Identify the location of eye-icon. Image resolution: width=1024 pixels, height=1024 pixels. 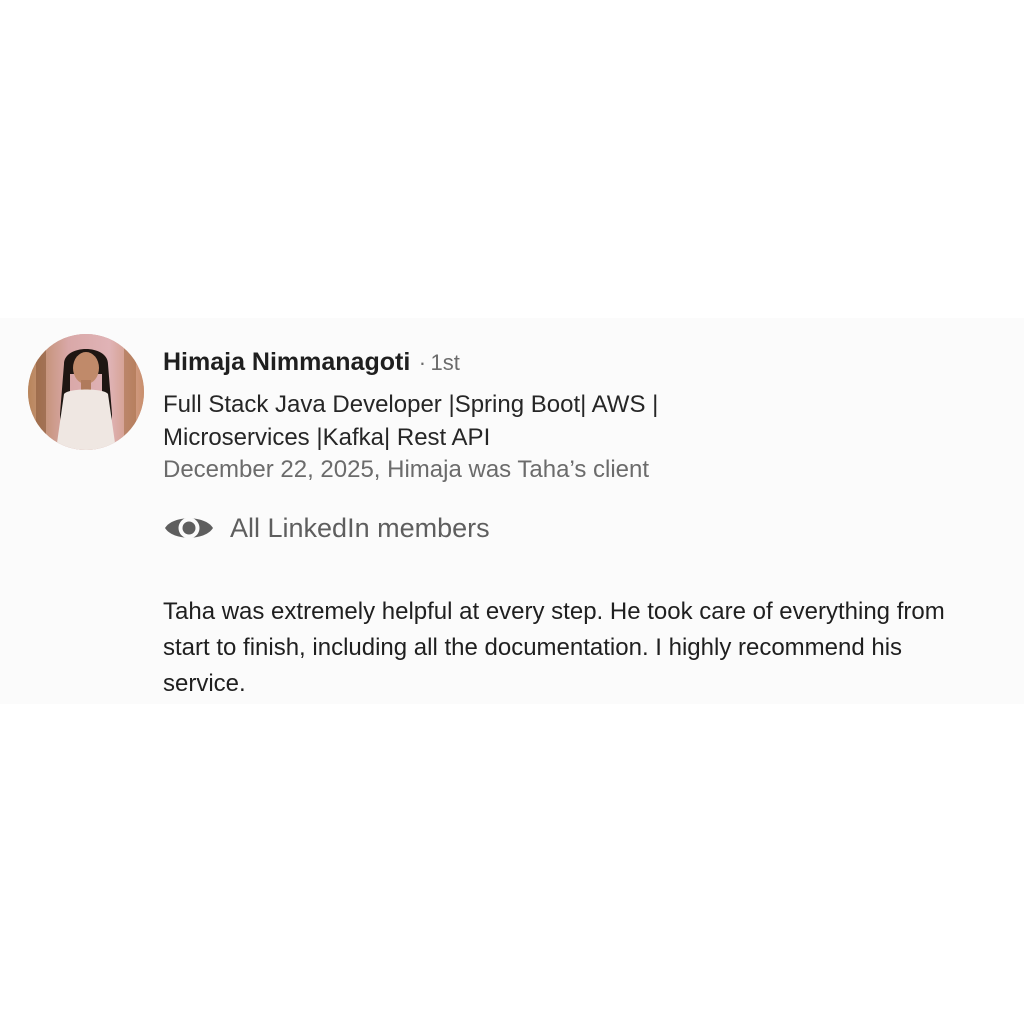
(189, 528).